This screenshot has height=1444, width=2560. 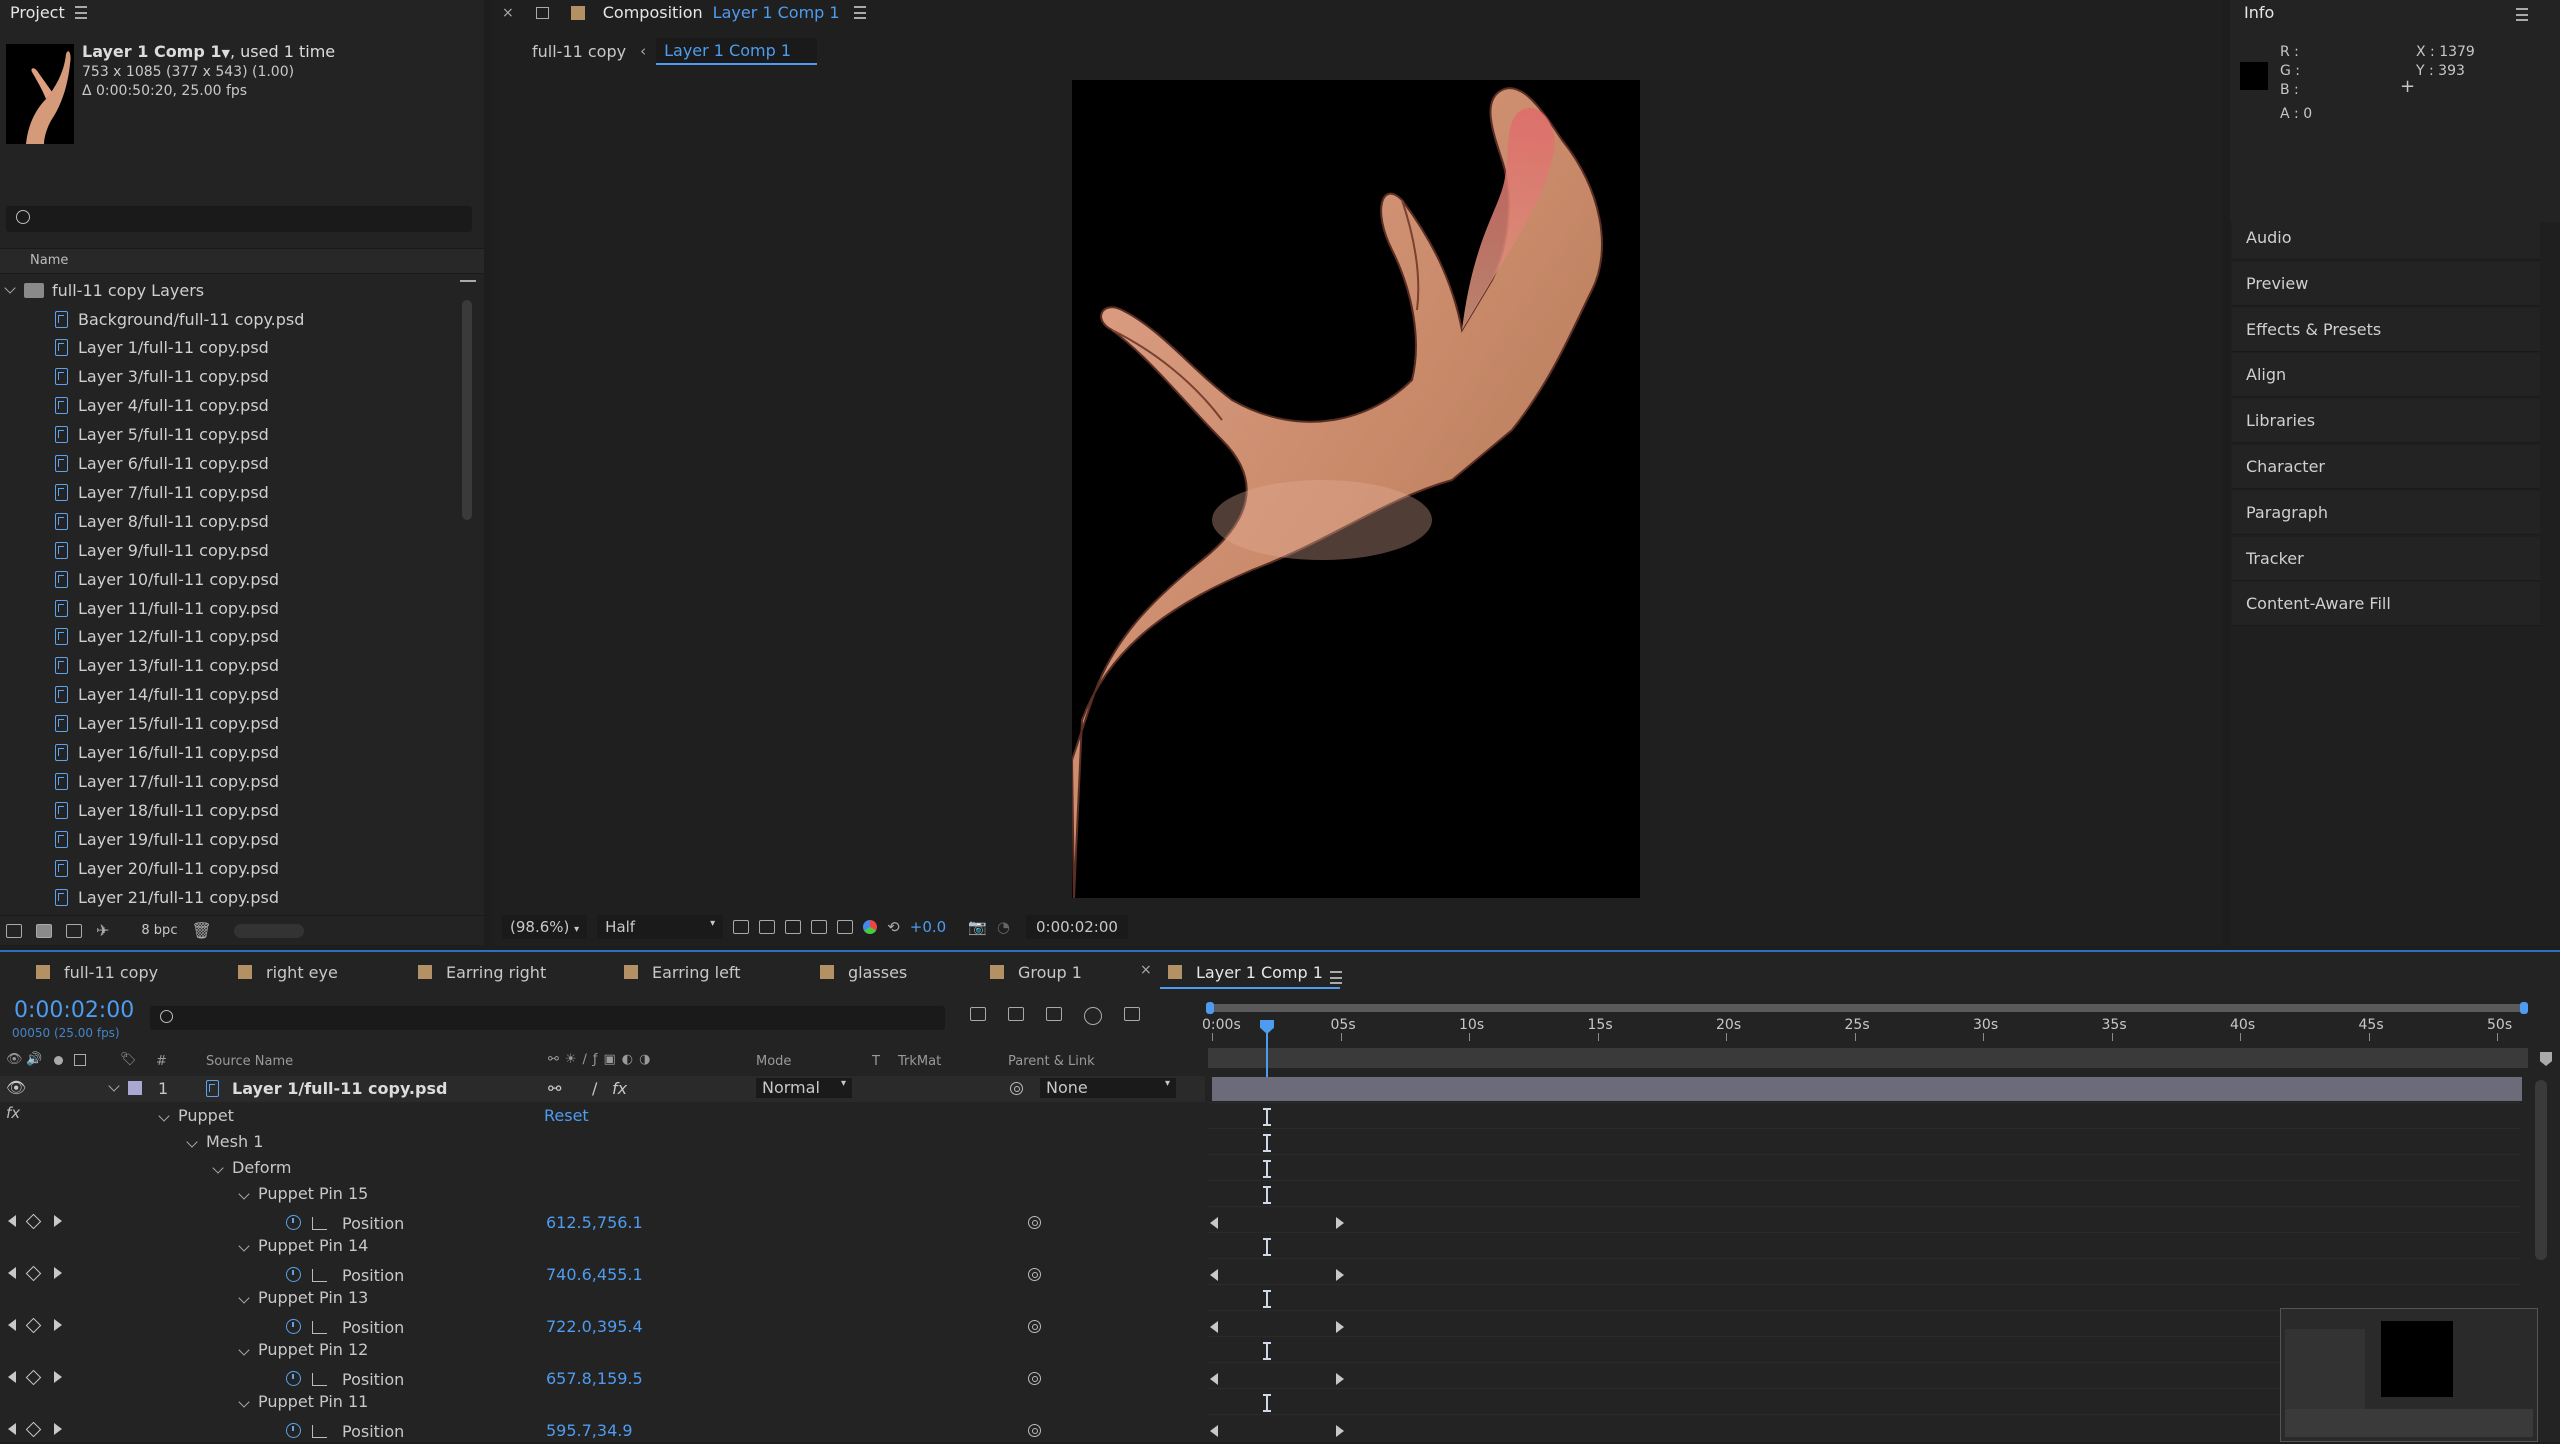 I want to click on project-item: Layer 15/full-11 copy.psd, so click(x=230, y=724).